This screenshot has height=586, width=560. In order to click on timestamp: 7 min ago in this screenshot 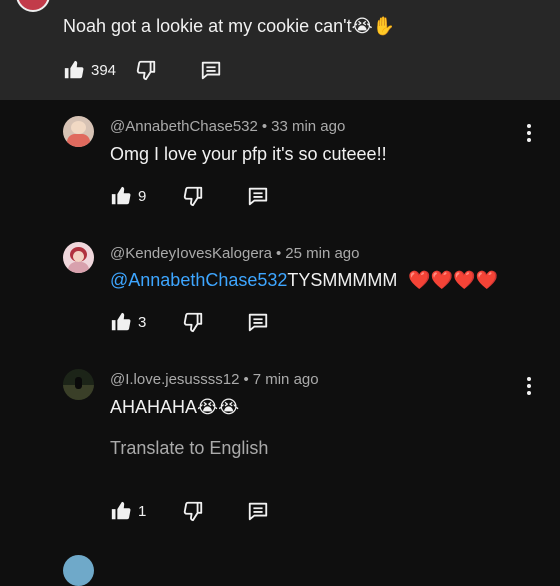, I will do `click(285, 379)`.